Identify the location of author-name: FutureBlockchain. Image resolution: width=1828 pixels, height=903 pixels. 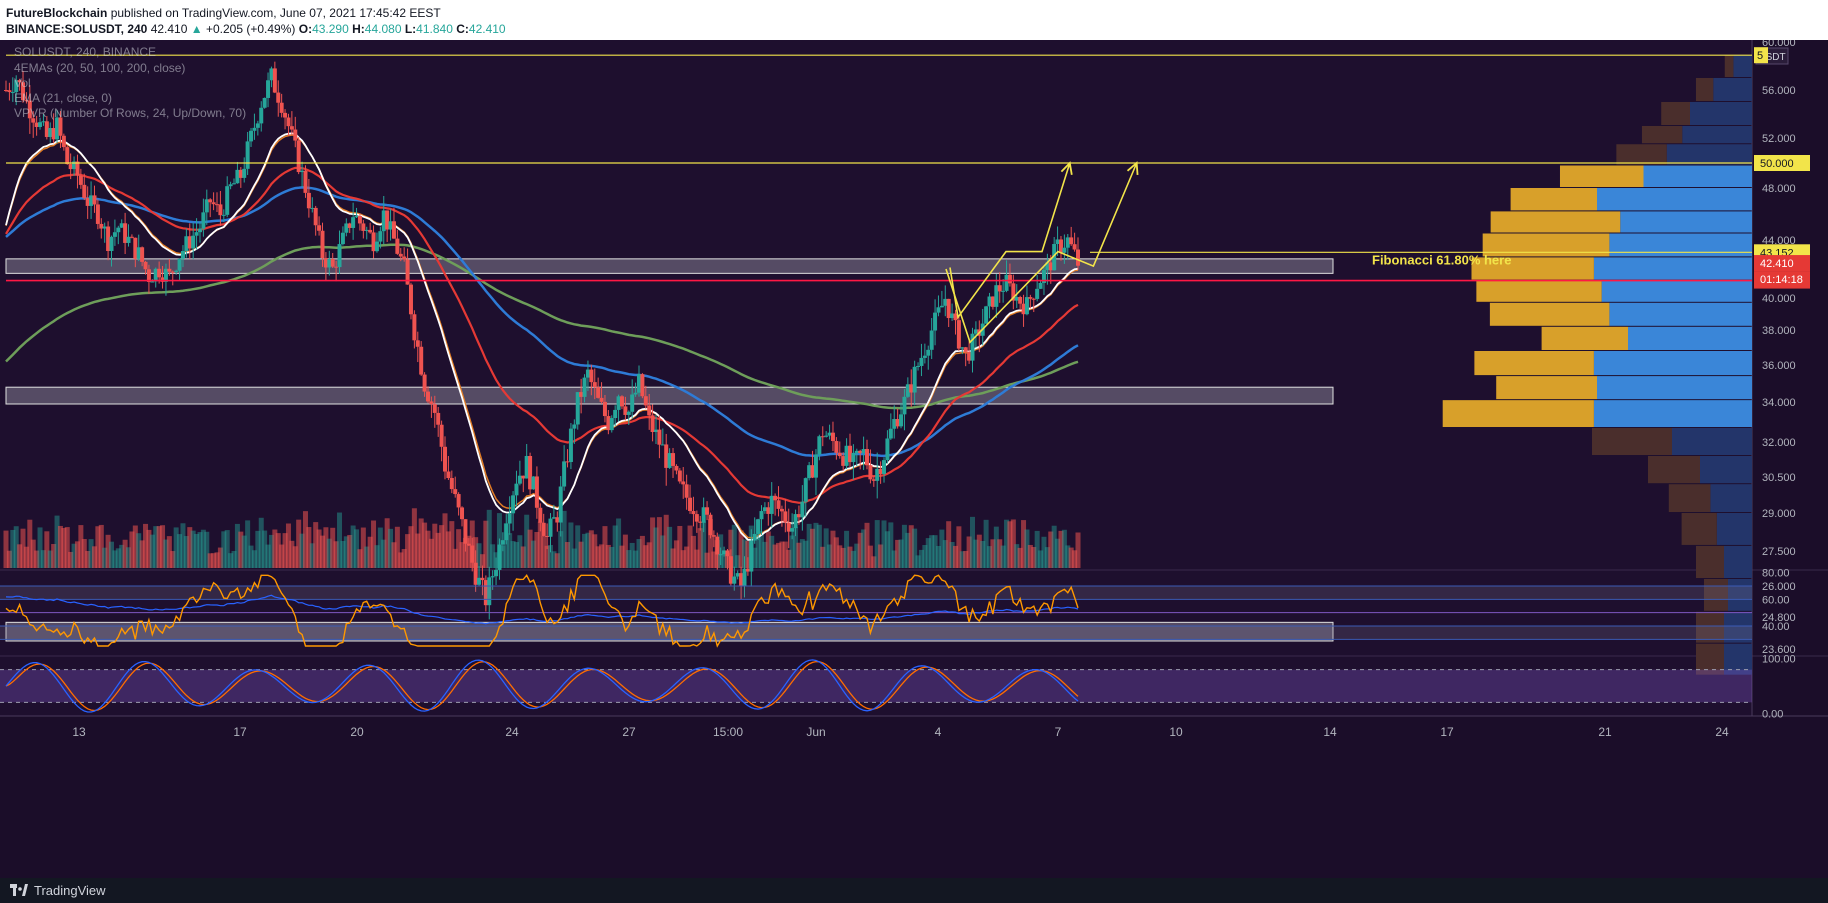
(56, 13).